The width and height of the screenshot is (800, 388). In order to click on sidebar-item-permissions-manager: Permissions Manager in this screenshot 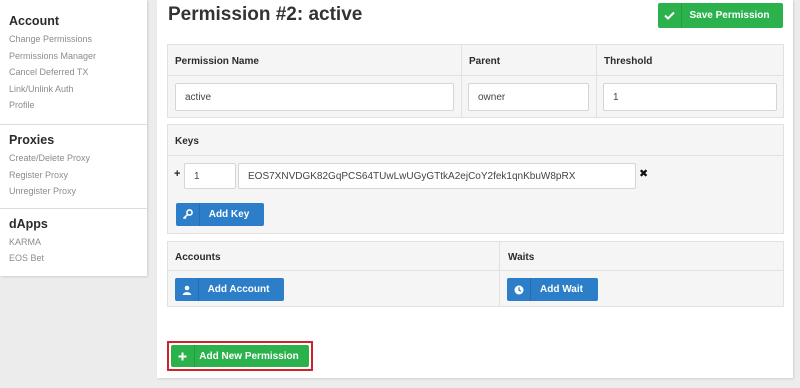, I will do `click(73, 56)`.